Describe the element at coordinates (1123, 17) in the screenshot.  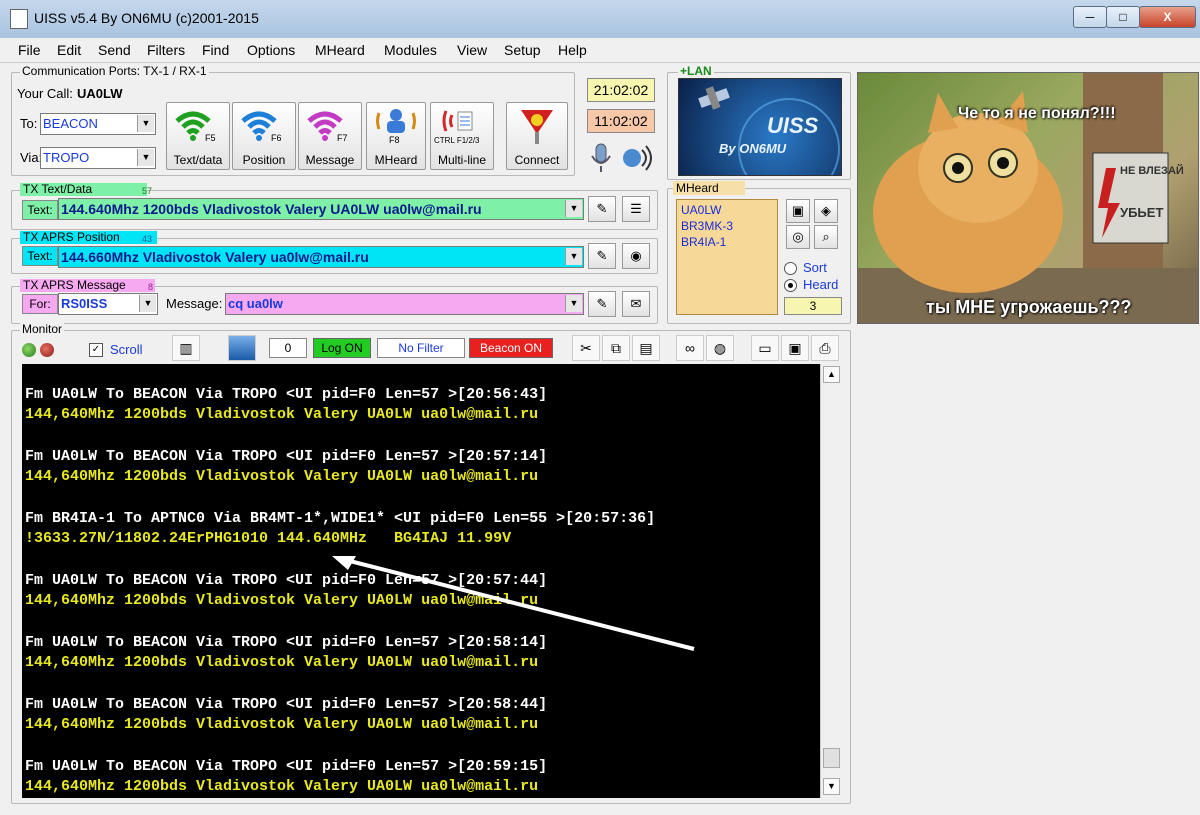
I see `maximize-button: □` at that location.